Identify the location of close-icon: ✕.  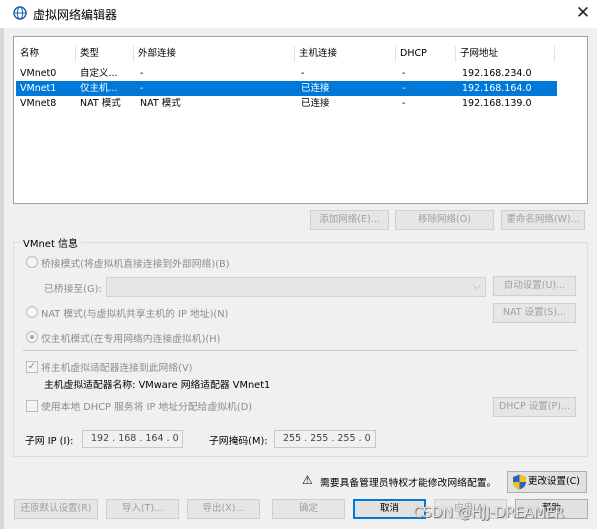
(583, 13).